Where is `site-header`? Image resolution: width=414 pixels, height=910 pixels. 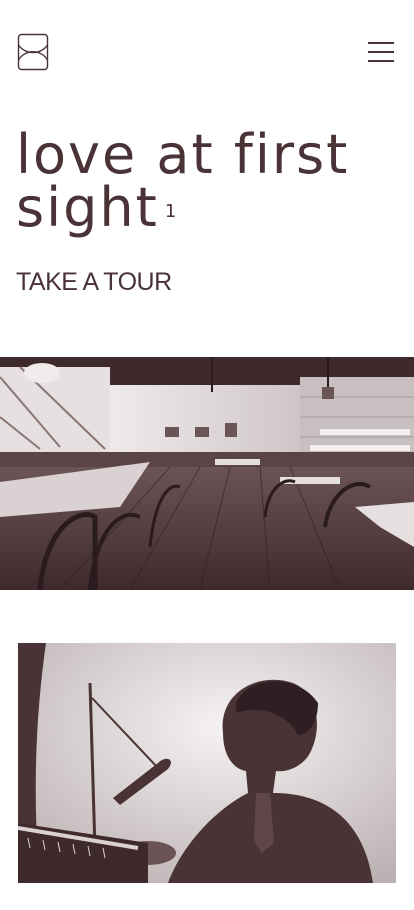
site-header is located at coordinates (207, 50).